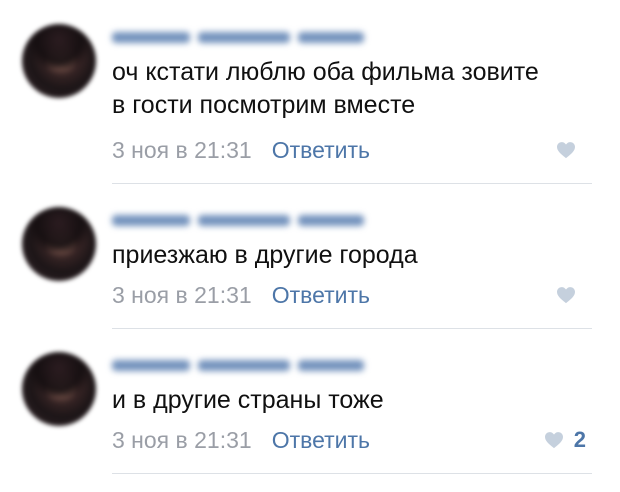  What do you see at coordinates (352, 473) in the screenshot?
I see `divider` at bounding box center [352, 473].